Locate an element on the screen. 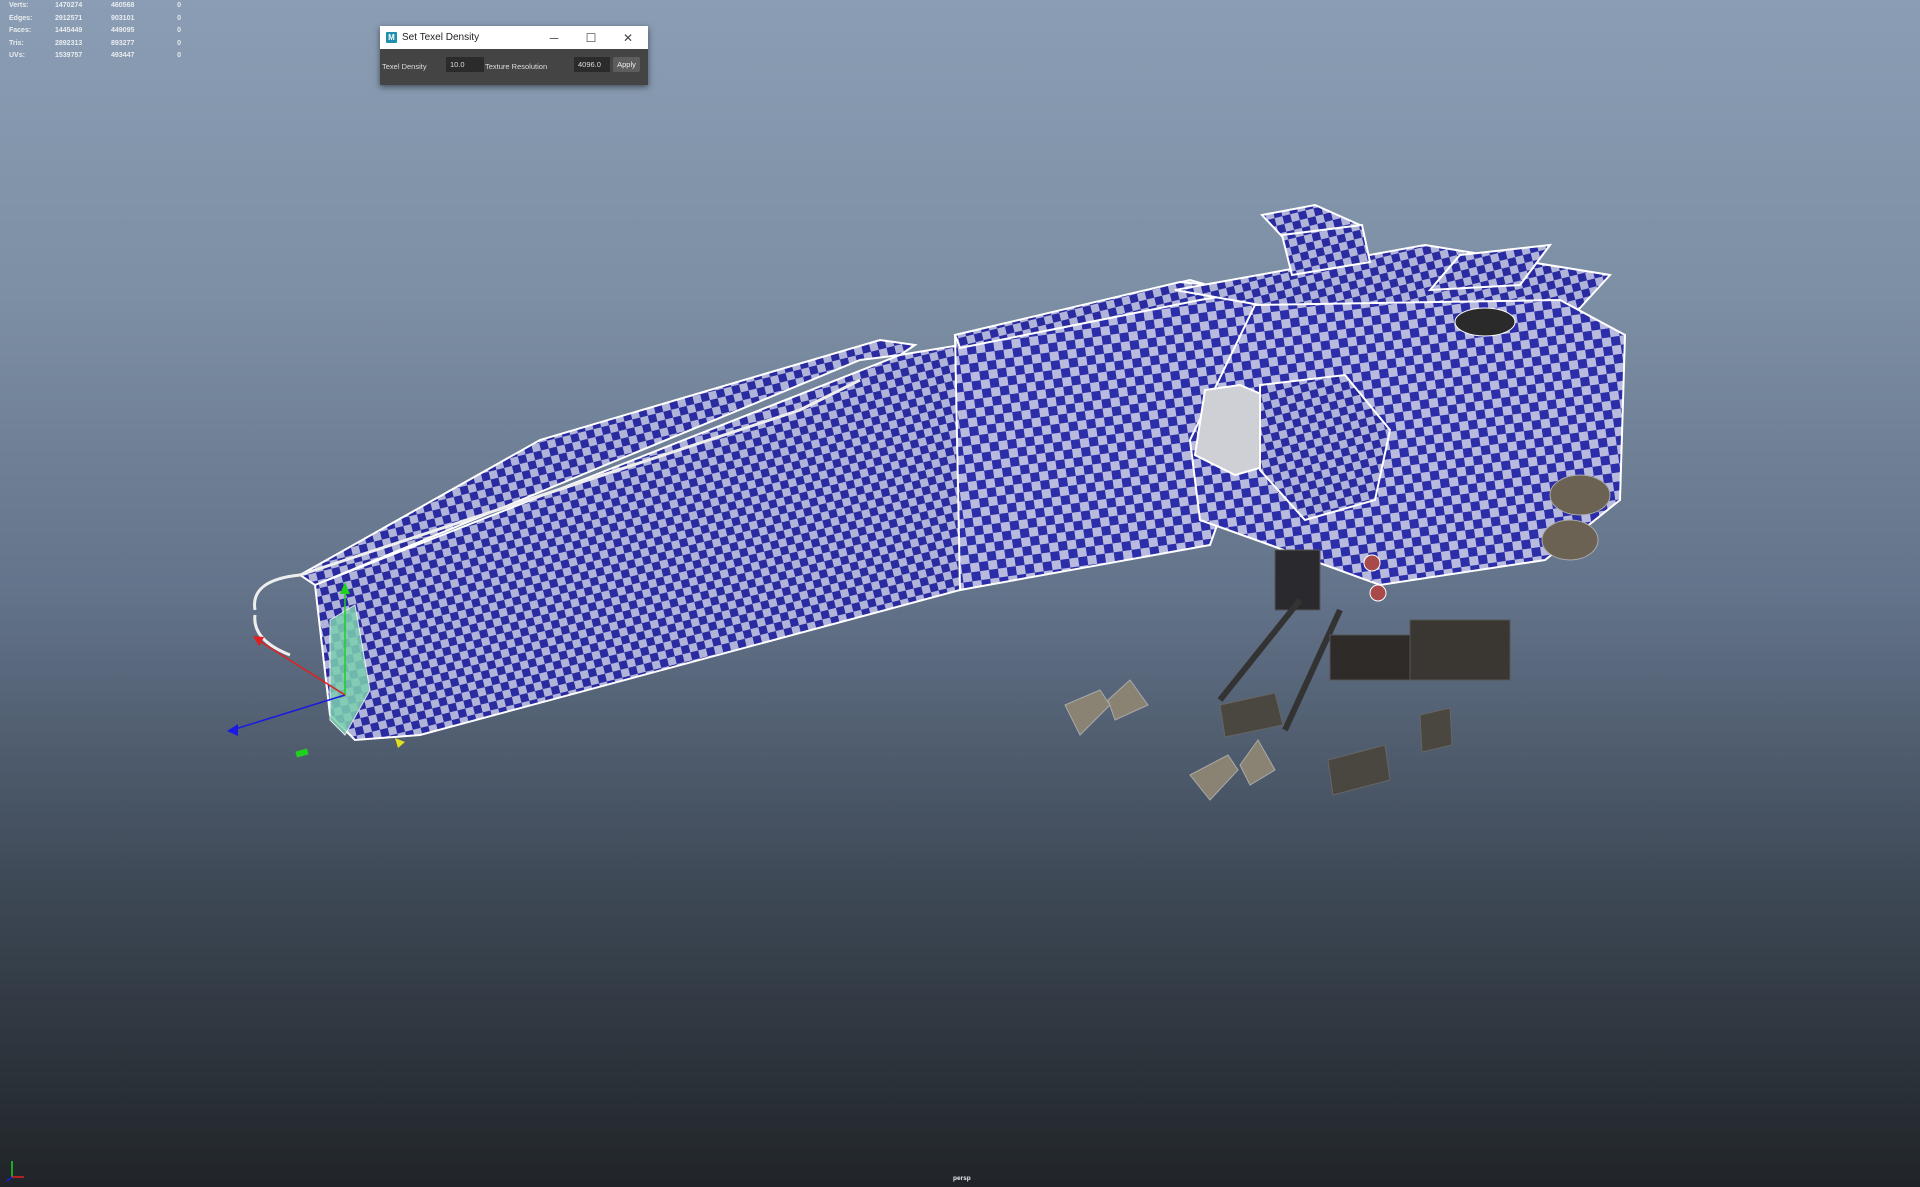 This screenshot has width=1920, height=1187. hud-value: 2892313 is located at coordinates (69, 43).